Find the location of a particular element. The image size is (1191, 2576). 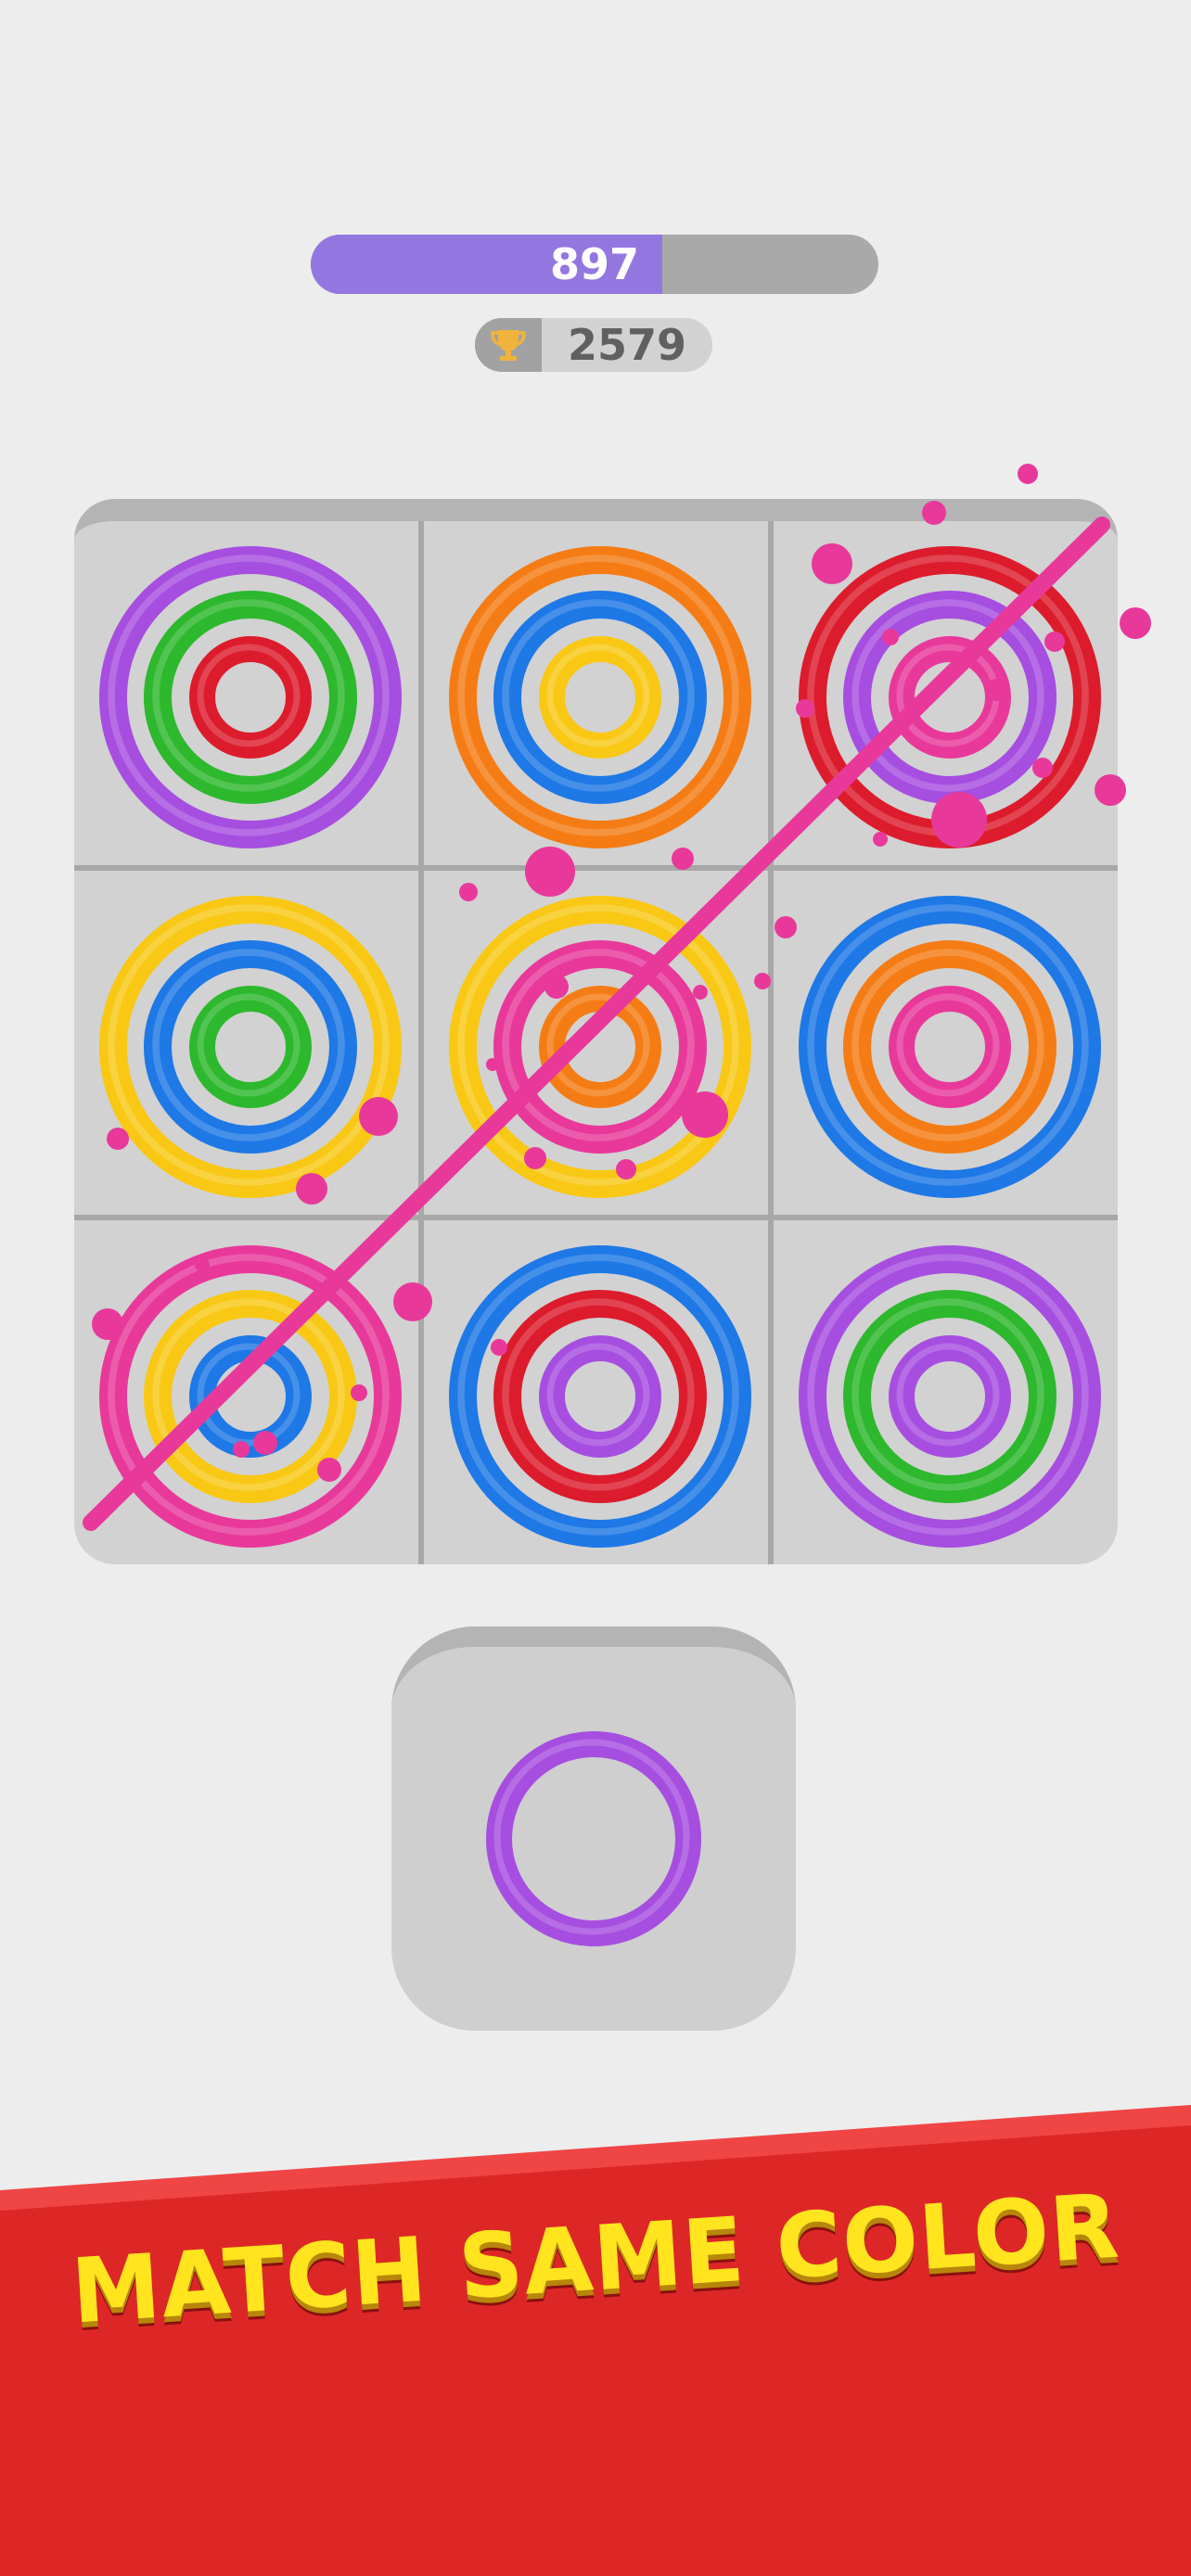

ring-medium-orange-shine is located at coordinates (948, 1045).